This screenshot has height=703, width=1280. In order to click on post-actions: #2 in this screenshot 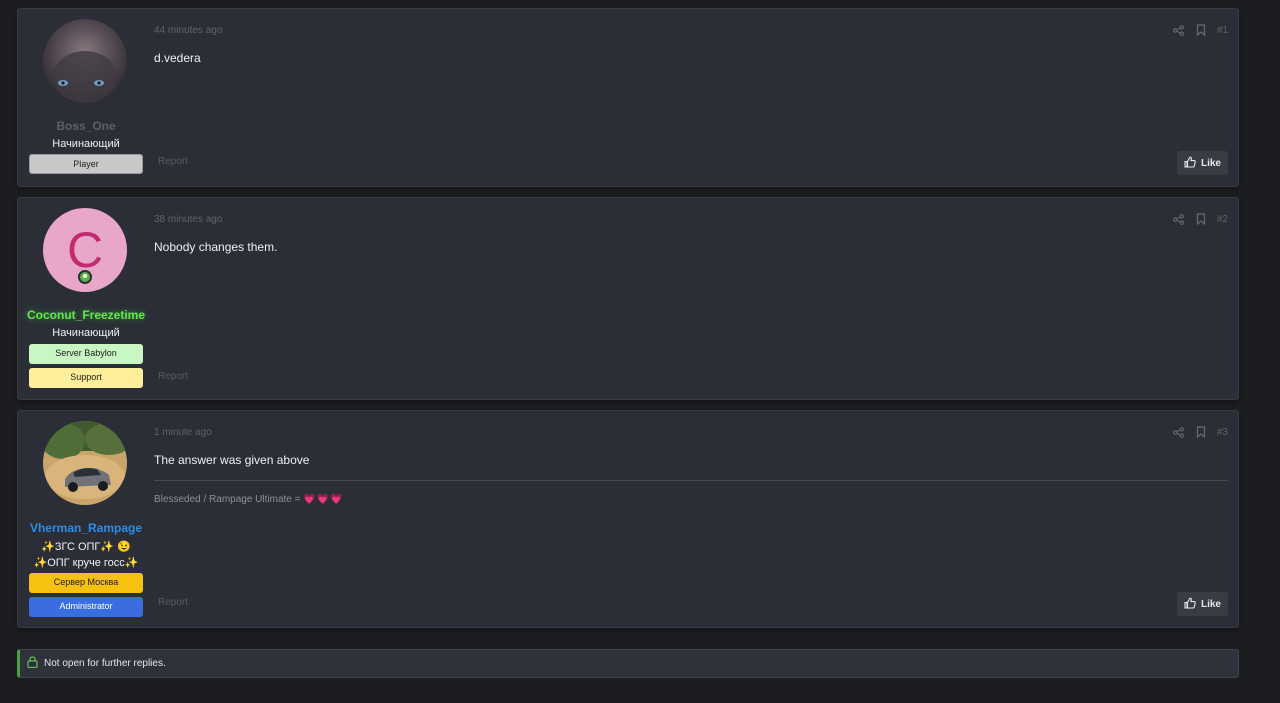, I will do `click(1197, 219)`.